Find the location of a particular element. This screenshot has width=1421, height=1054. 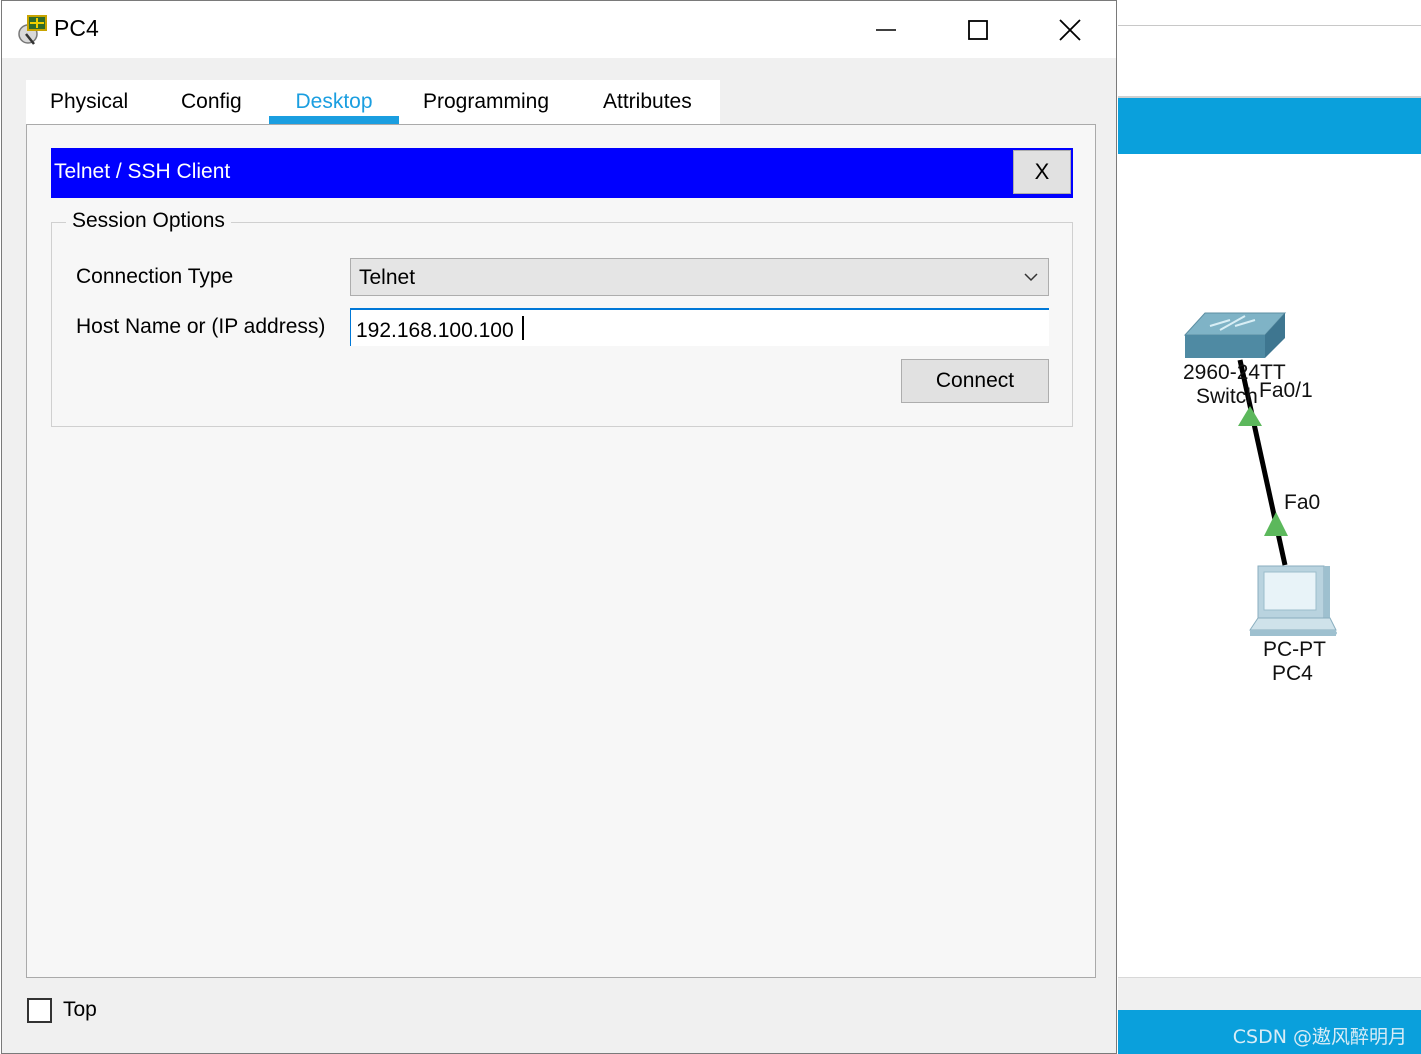

maximize-button is located at coordinates (978, 29).